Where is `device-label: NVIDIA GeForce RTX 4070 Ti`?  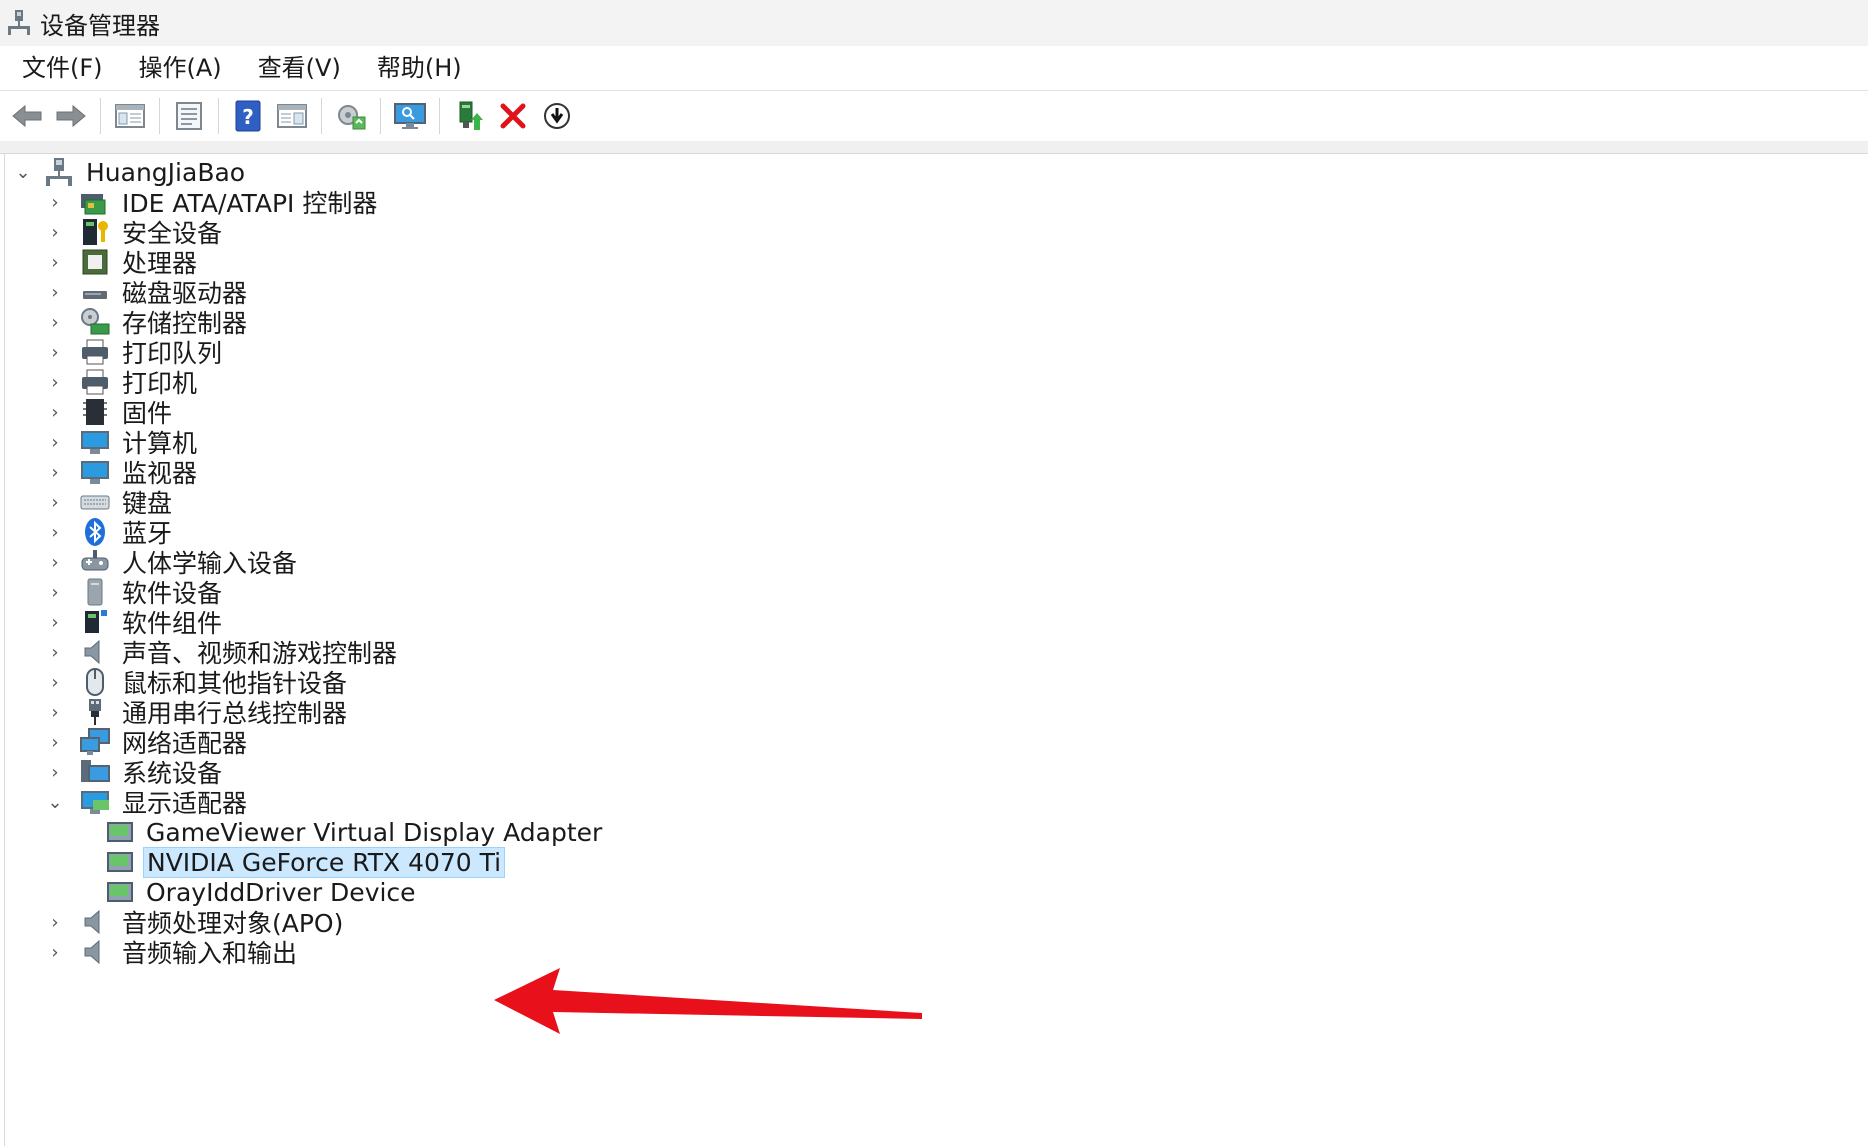
device-label: NVIDIA GeForce RTX 4070 Ti is located at coordinates (324, 862).